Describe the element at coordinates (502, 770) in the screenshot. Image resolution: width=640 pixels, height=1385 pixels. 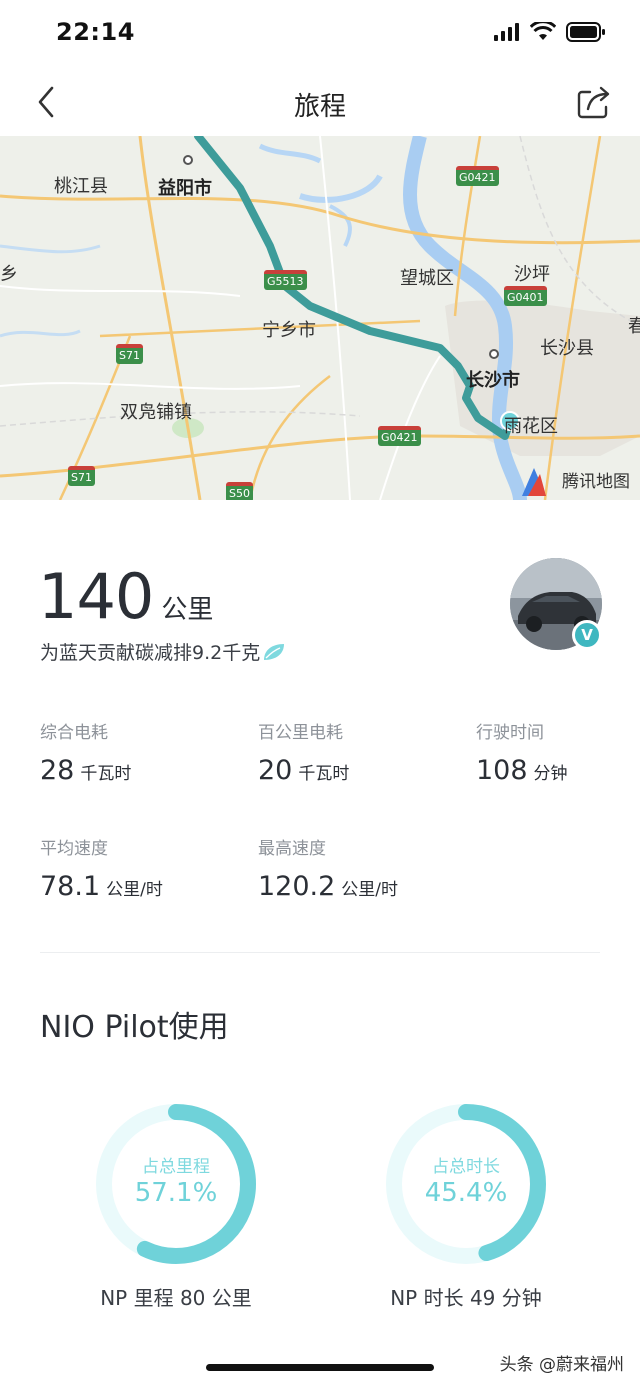
I see `stat-number: 108` at that location.